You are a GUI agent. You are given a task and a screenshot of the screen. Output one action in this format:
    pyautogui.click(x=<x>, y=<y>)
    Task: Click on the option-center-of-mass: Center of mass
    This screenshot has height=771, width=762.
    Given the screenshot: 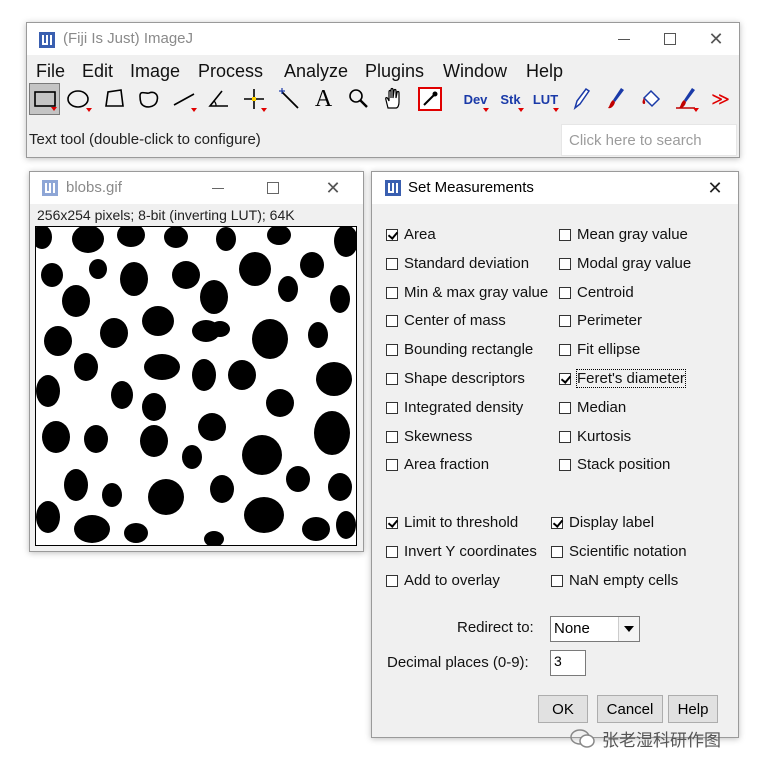 What is the action you would take?
    pyautogui.click(x=446, y=320)
    